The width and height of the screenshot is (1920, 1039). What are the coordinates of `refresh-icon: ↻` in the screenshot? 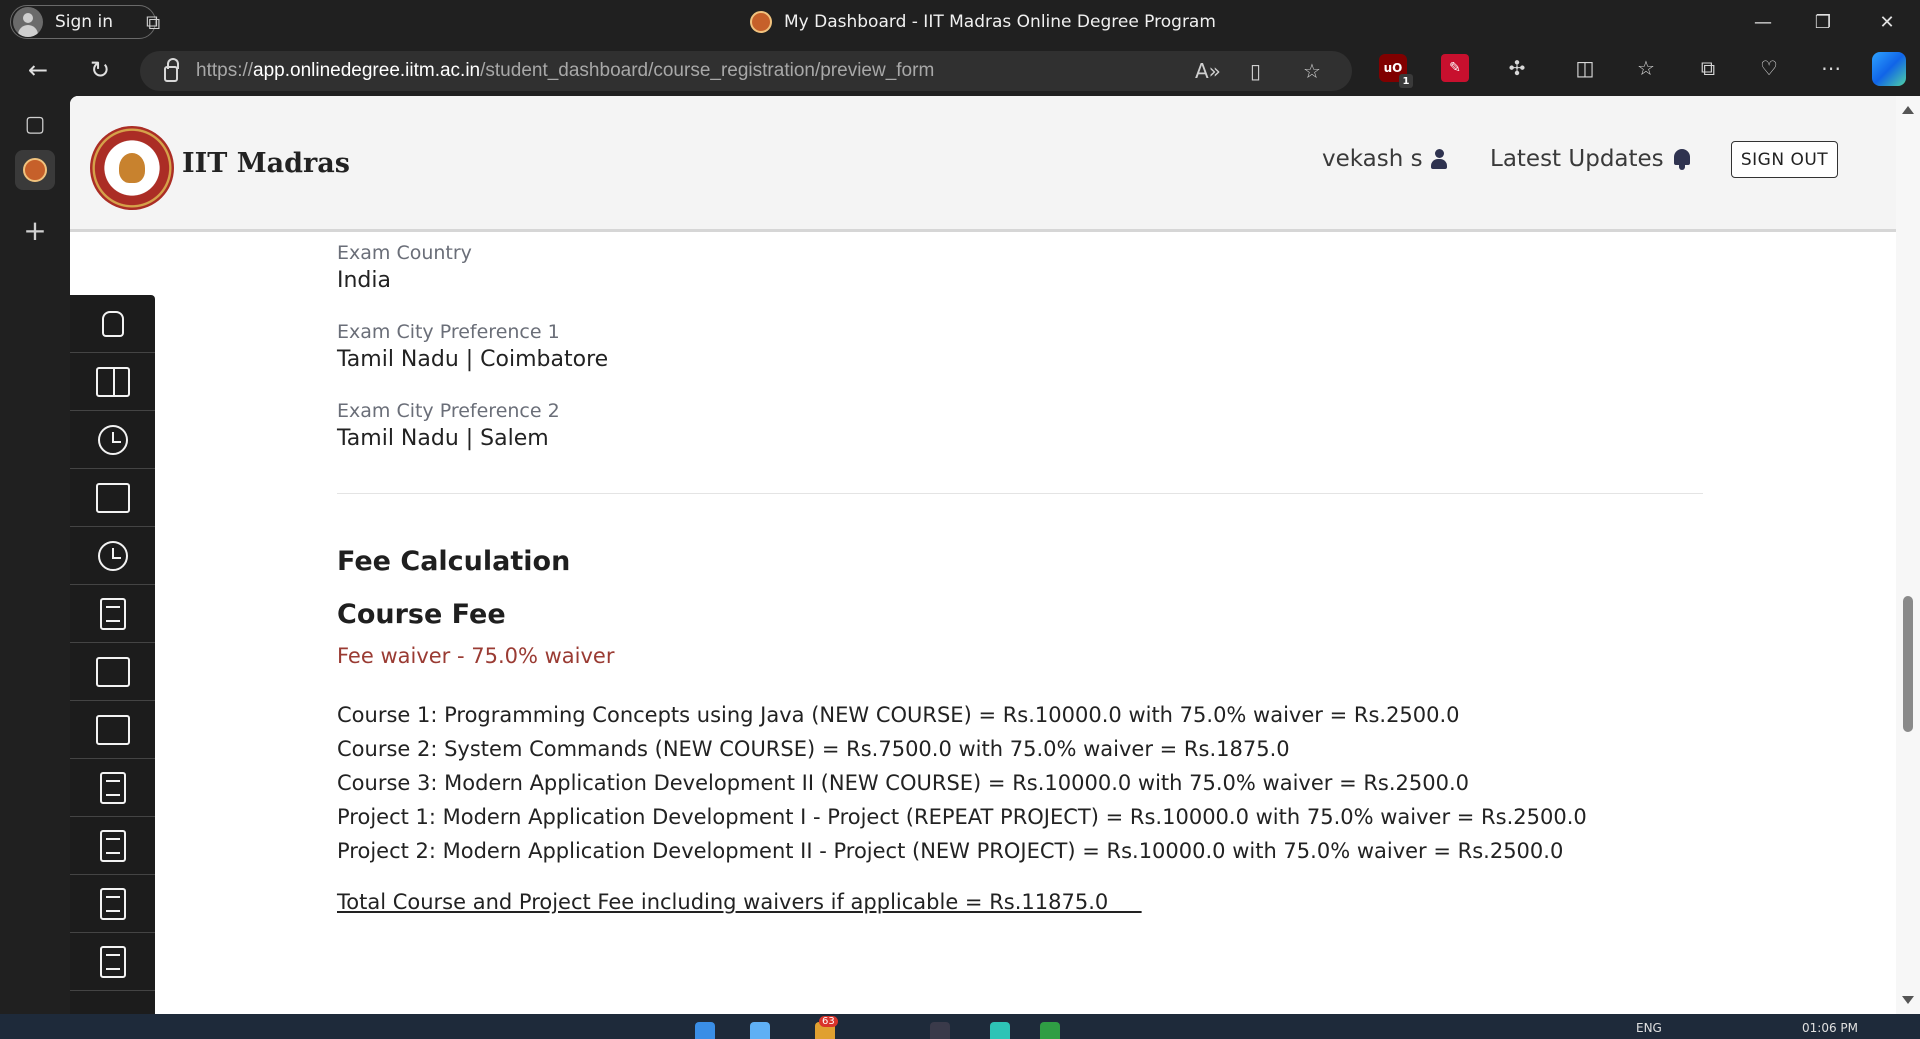 It's located at (100, 70).